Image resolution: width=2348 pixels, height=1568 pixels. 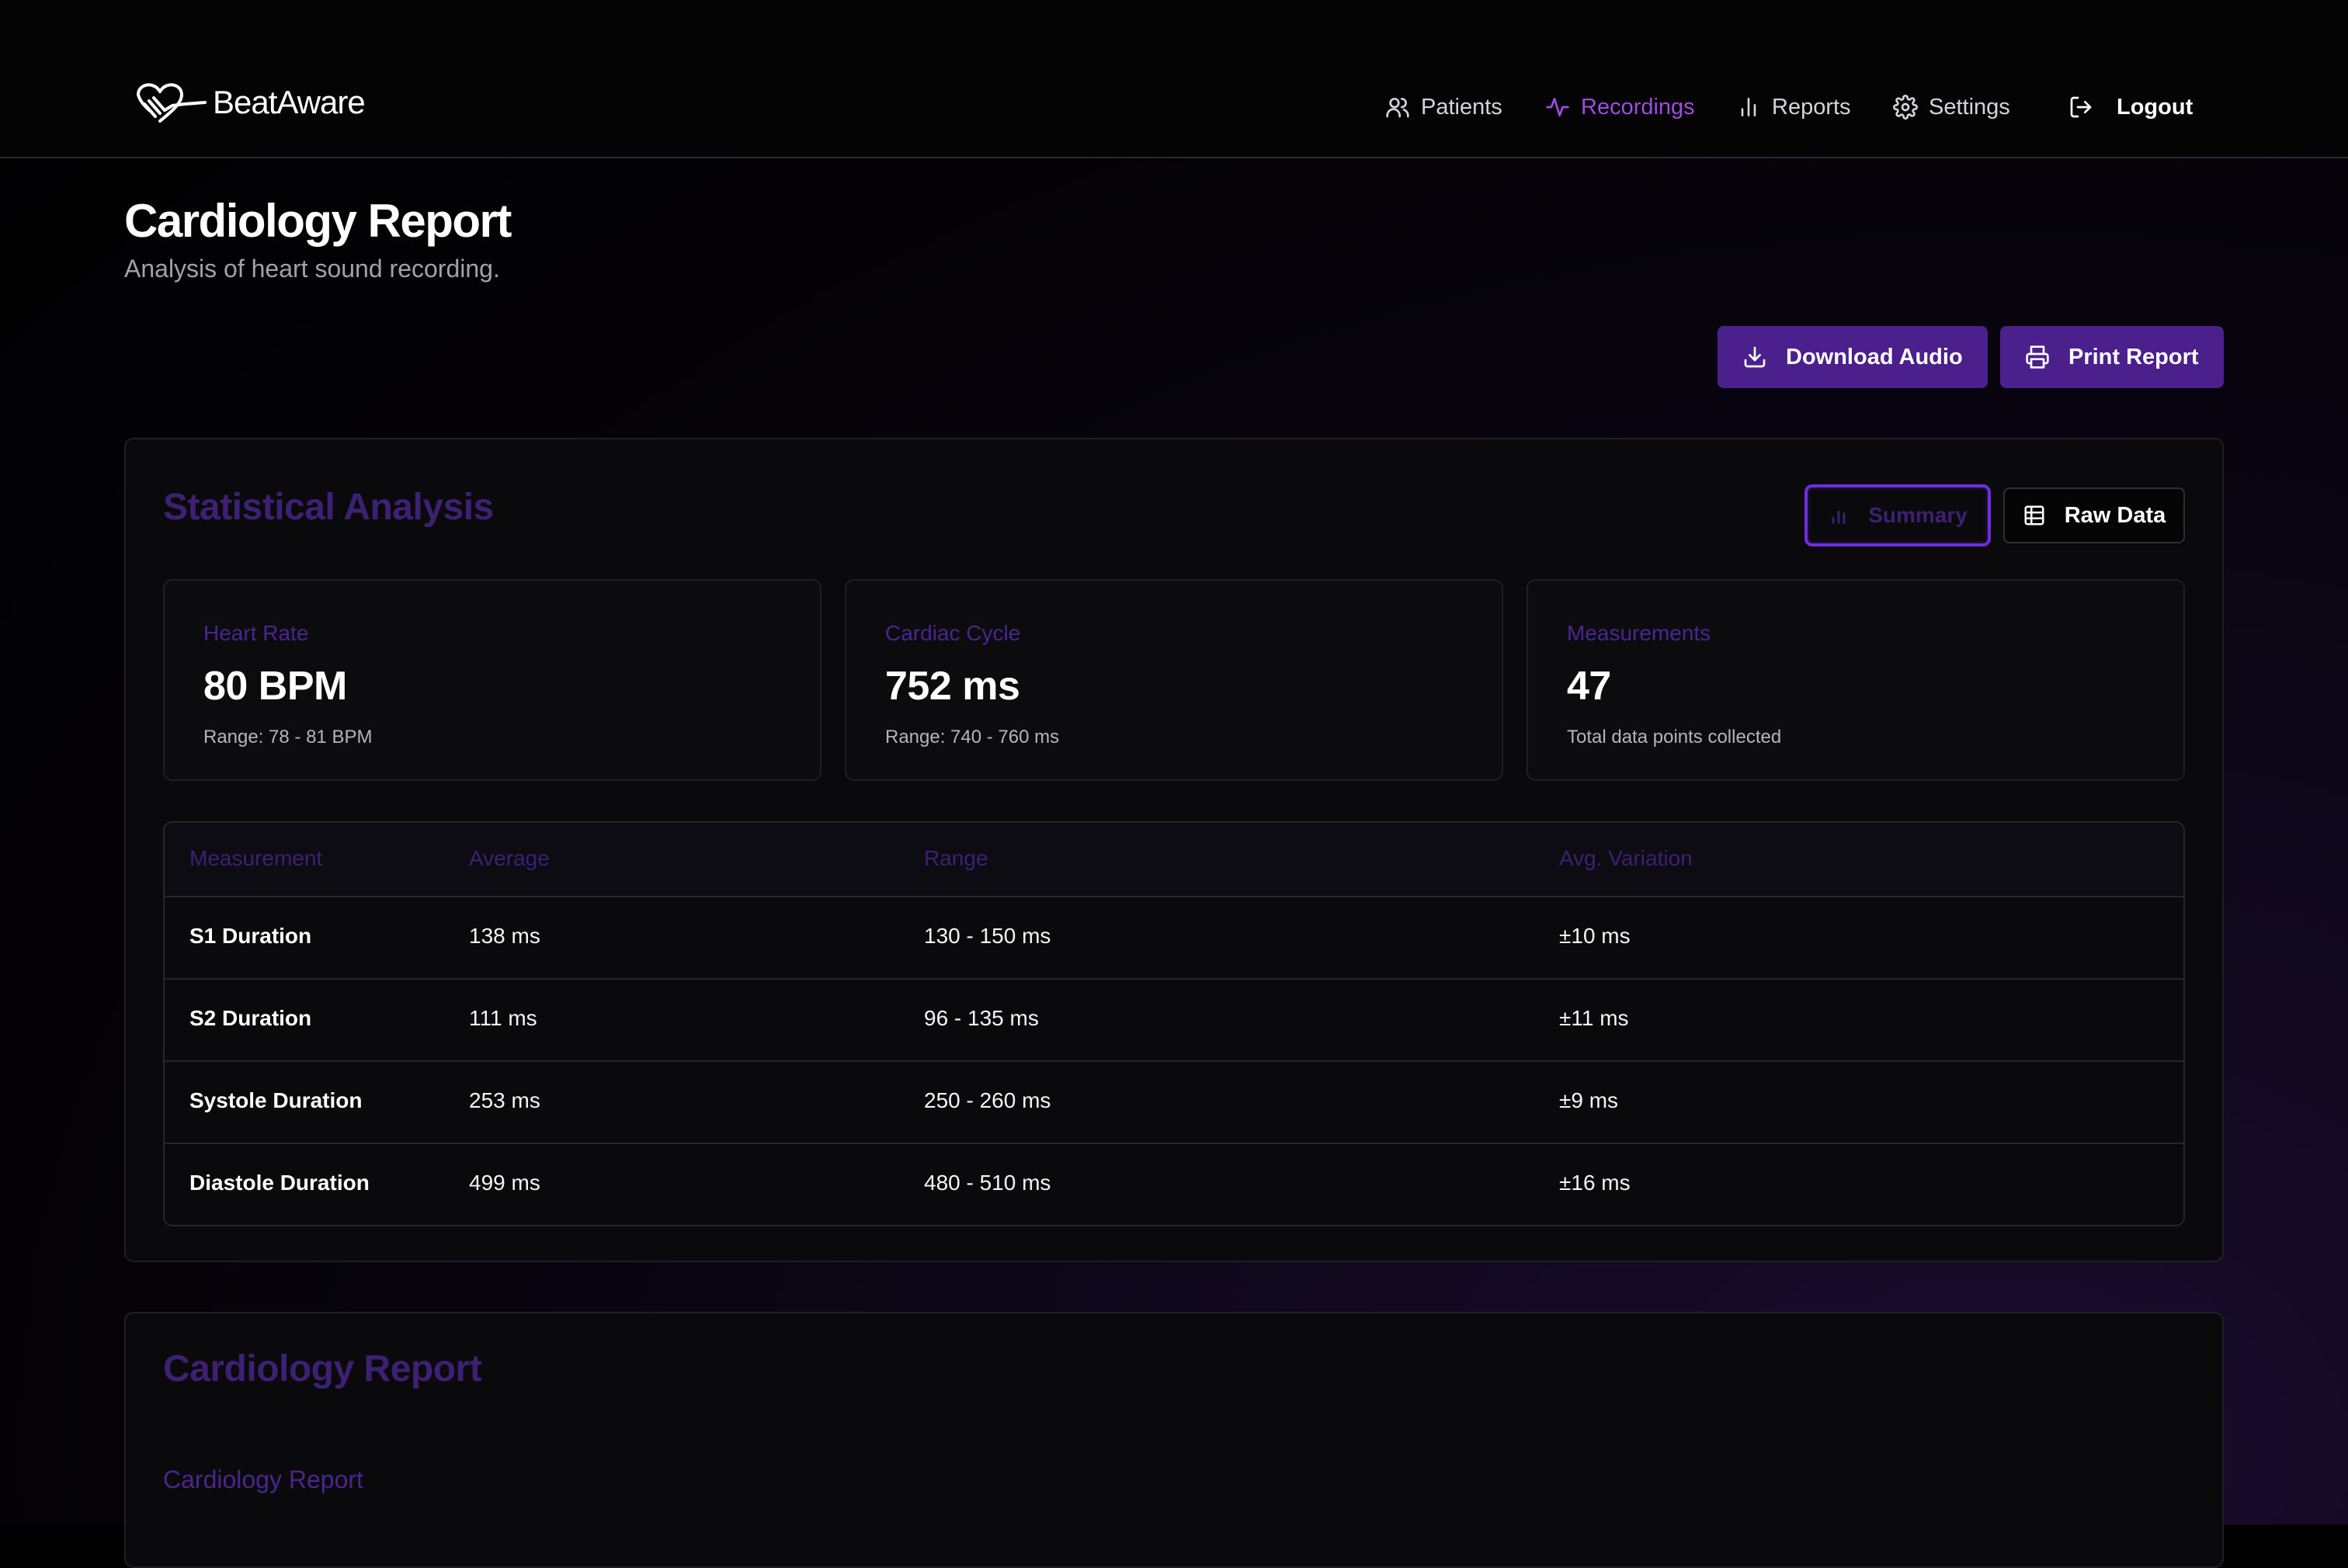 I want to click on logout-button: Logout, so click(x=2130, y=107).